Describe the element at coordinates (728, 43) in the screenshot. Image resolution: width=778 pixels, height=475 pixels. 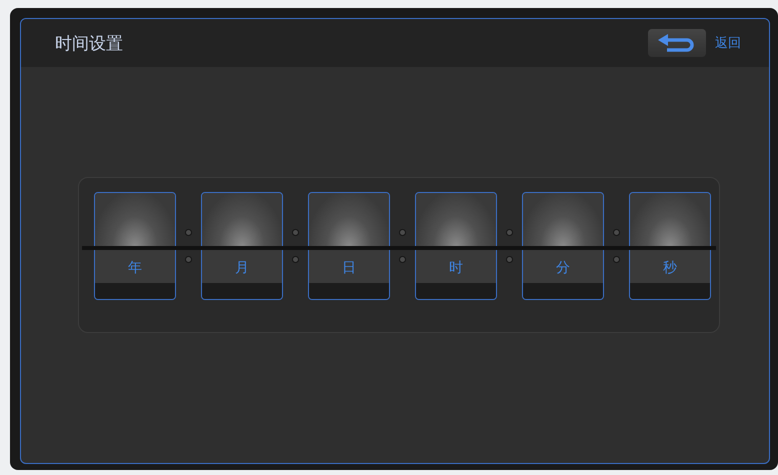
I see `back-link: 返回` at that location.